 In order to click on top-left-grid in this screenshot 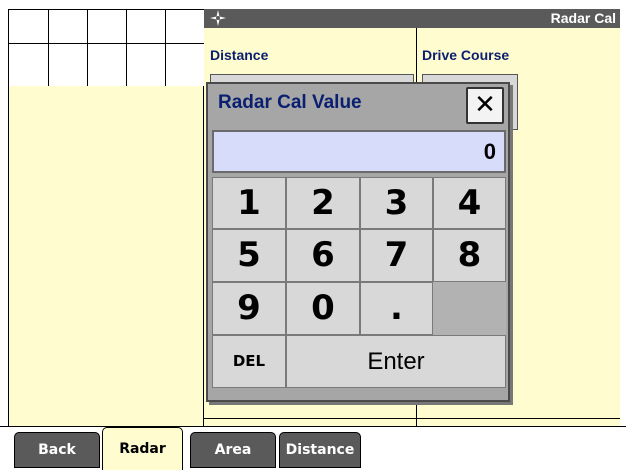, I will do `click(106, 48)`.